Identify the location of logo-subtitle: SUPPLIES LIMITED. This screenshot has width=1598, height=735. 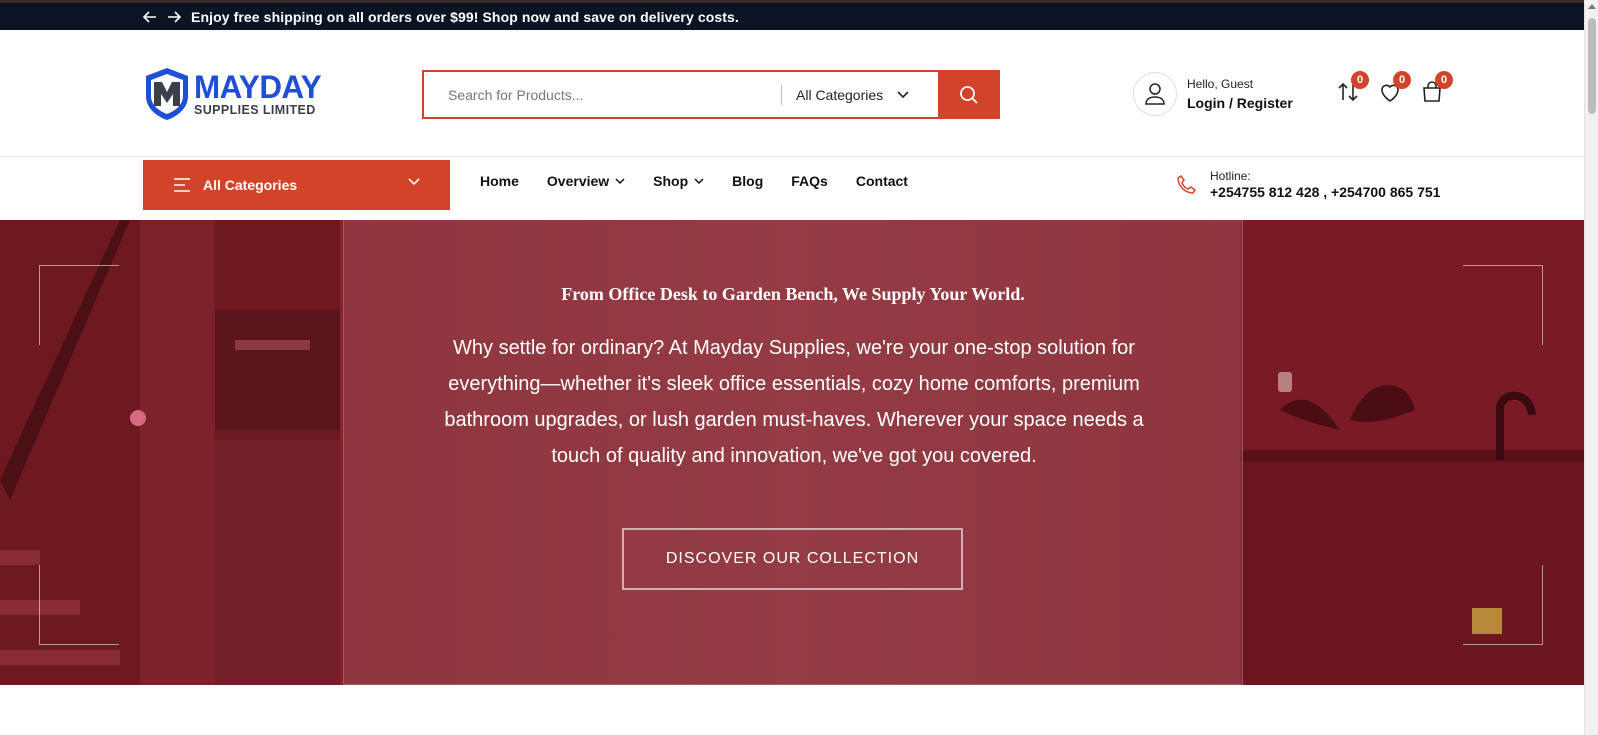
(255, 110).